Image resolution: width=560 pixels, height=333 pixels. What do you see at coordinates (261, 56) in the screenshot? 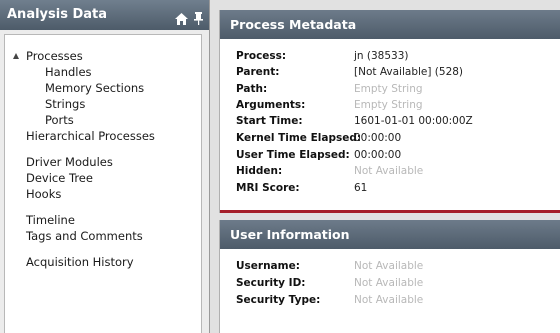
I see `process-label: Process:` at bounding box center [261, 56].